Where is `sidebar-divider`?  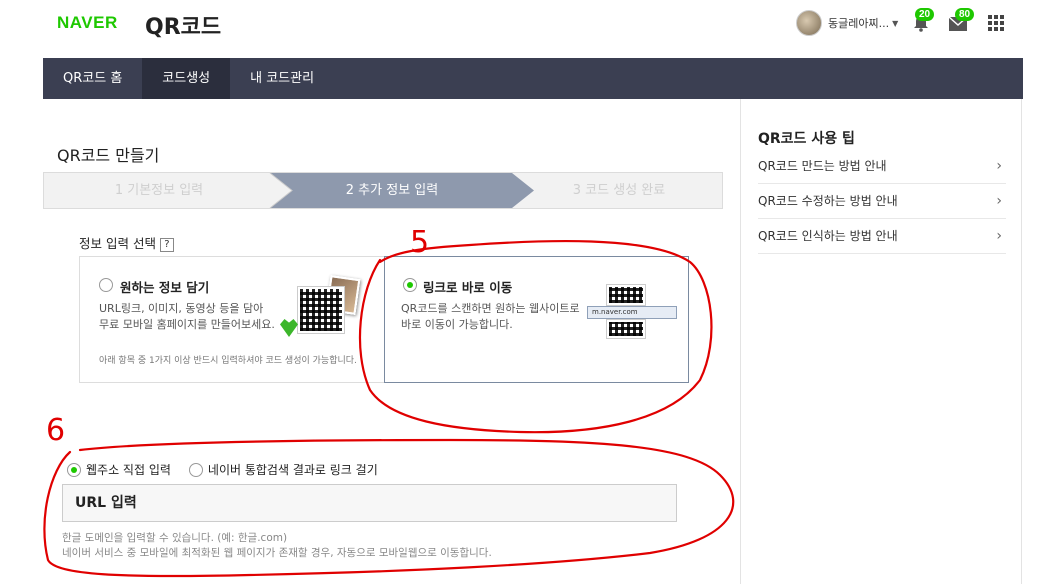
sidebar-divider is located at coordinates (740, 341).